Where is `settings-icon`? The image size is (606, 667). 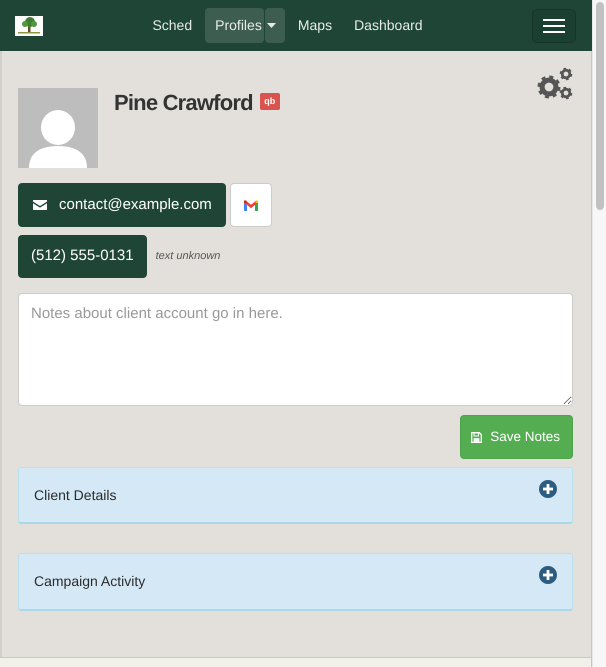
settings-icon is located at coordinates (555, 83).